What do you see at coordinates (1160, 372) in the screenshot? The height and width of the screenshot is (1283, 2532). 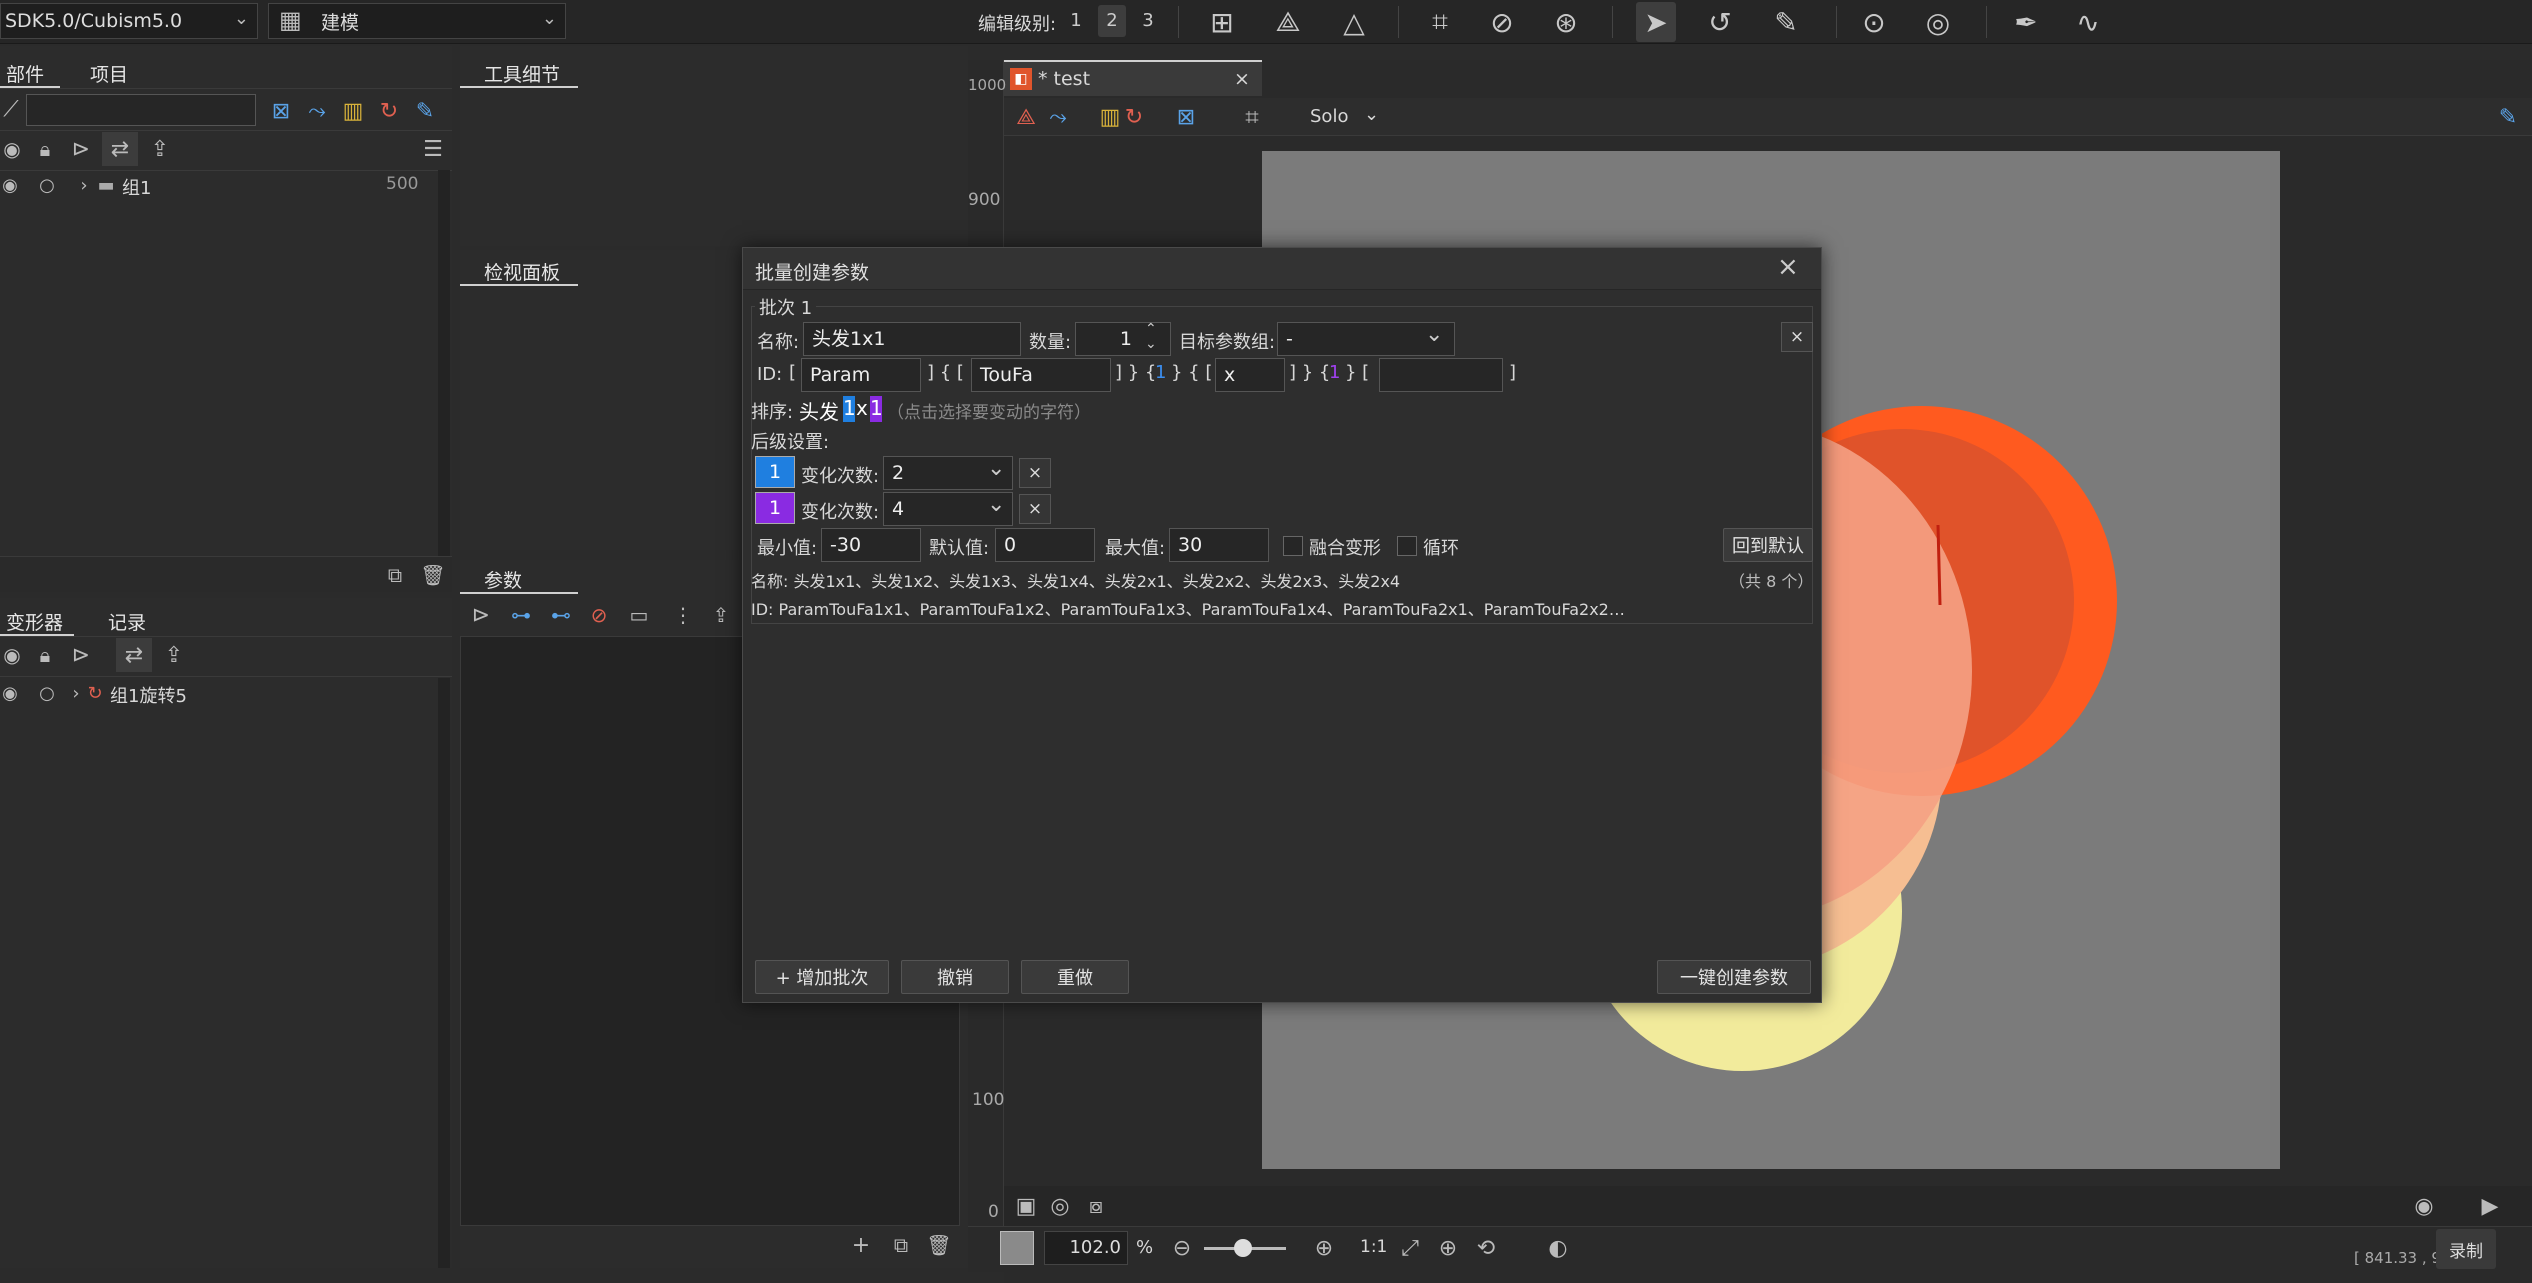 I see `id-variable-1: 1` at bounding box center [1160, 372].